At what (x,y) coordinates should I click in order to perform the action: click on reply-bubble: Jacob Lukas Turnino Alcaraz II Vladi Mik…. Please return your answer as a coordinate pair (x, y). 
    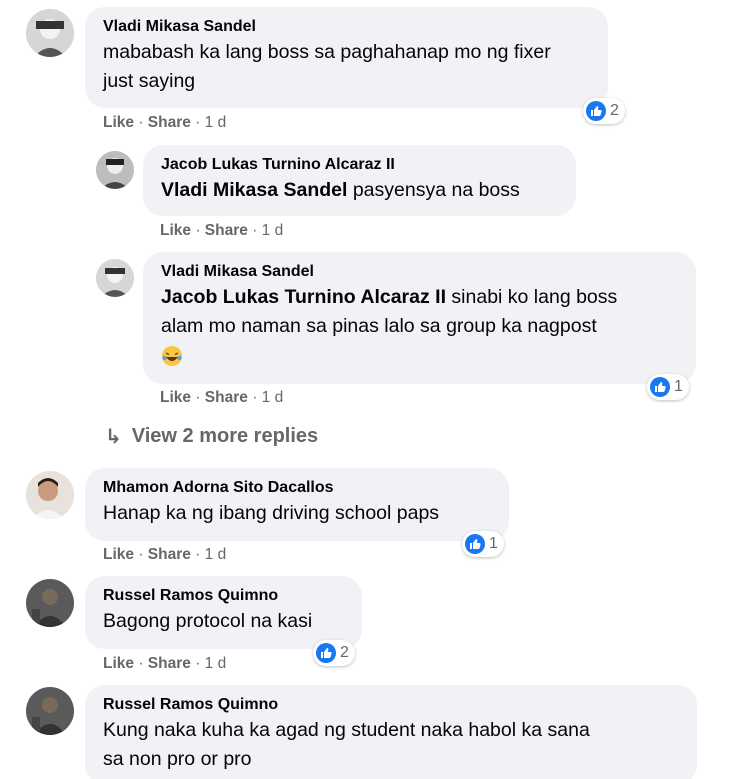
    Looking at the image, I should click on (359, 180).